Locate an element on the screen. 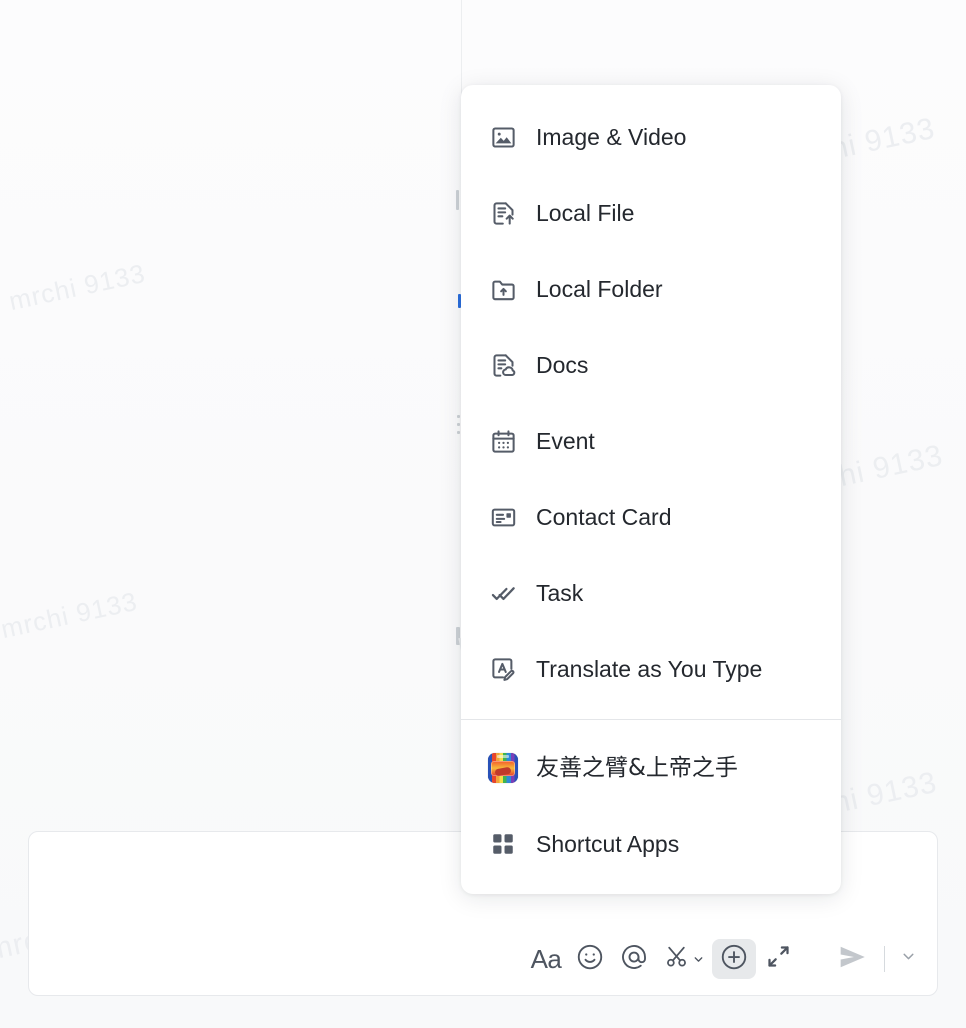 The width and height of the screenshot is (966, 1028). mention-button is located at coordinates (634, 959).